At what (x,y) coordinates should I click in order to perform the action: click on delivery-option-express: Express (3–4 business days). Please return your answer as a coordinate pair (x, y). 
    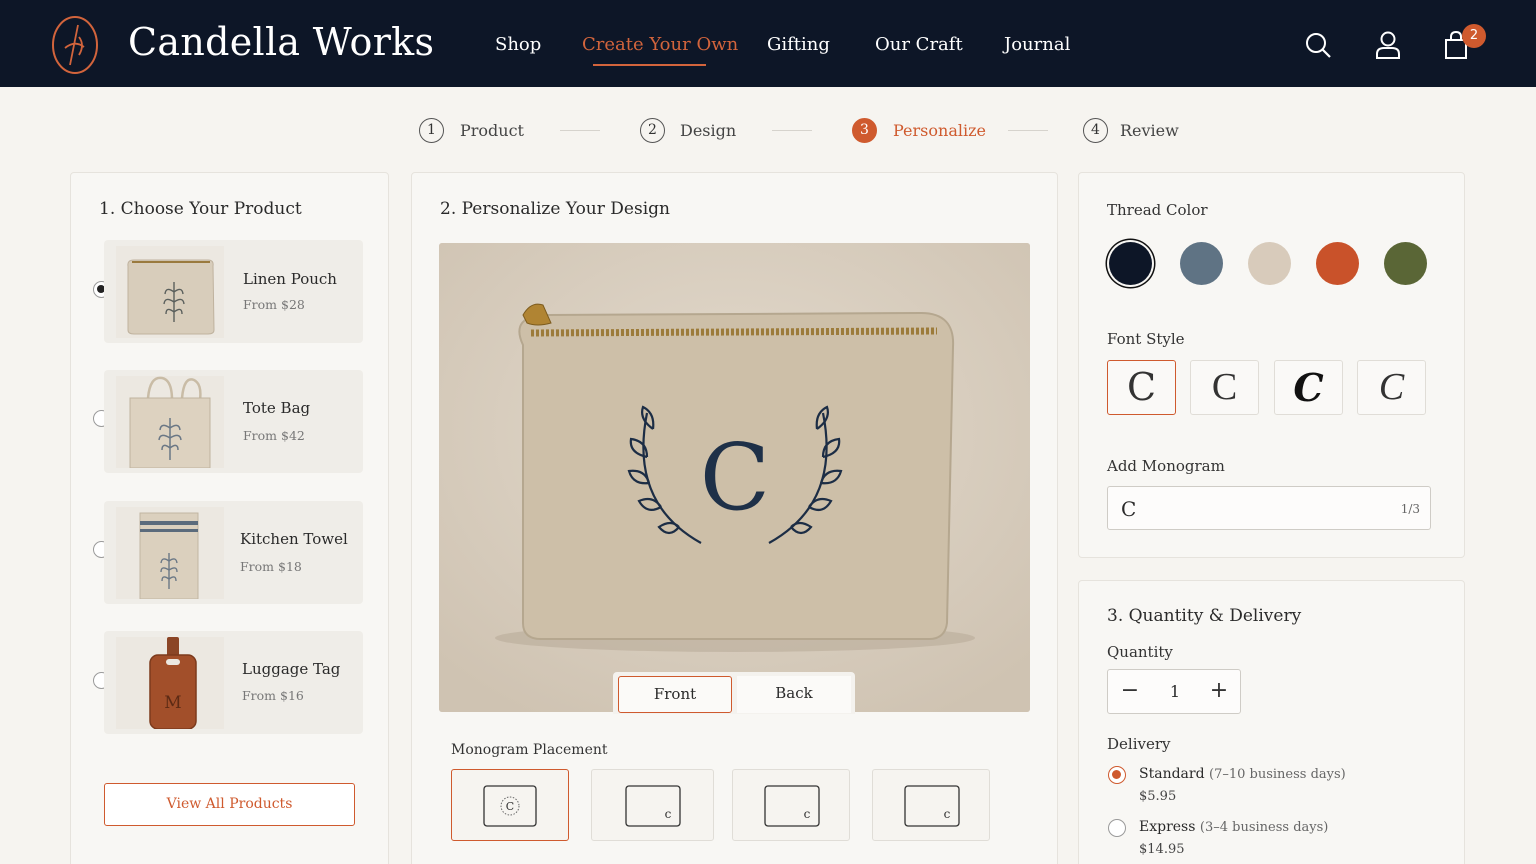
    Looking at the image, I should click on (1233, 827).